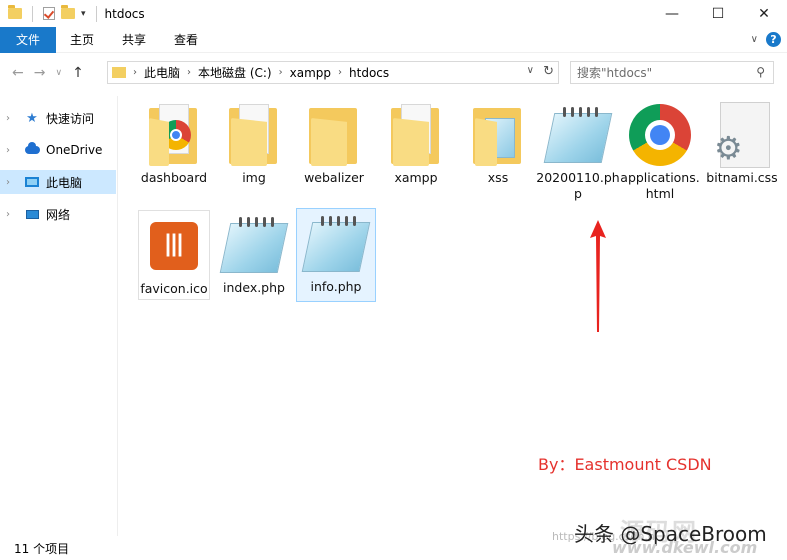  Describe the element at coordinates (254, 177) in the screenshot. I see `file-name: img` at that location.